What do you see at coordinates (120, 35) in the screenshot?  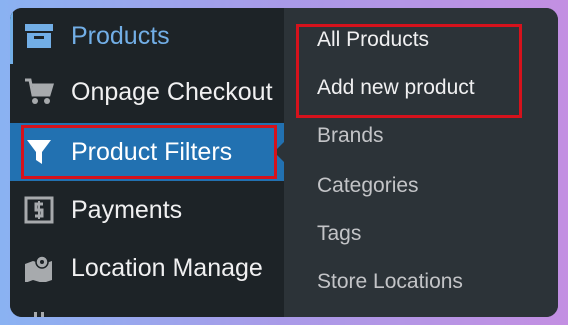 I see `sidebar-item-label: Products` at bounding box center [120, 35].